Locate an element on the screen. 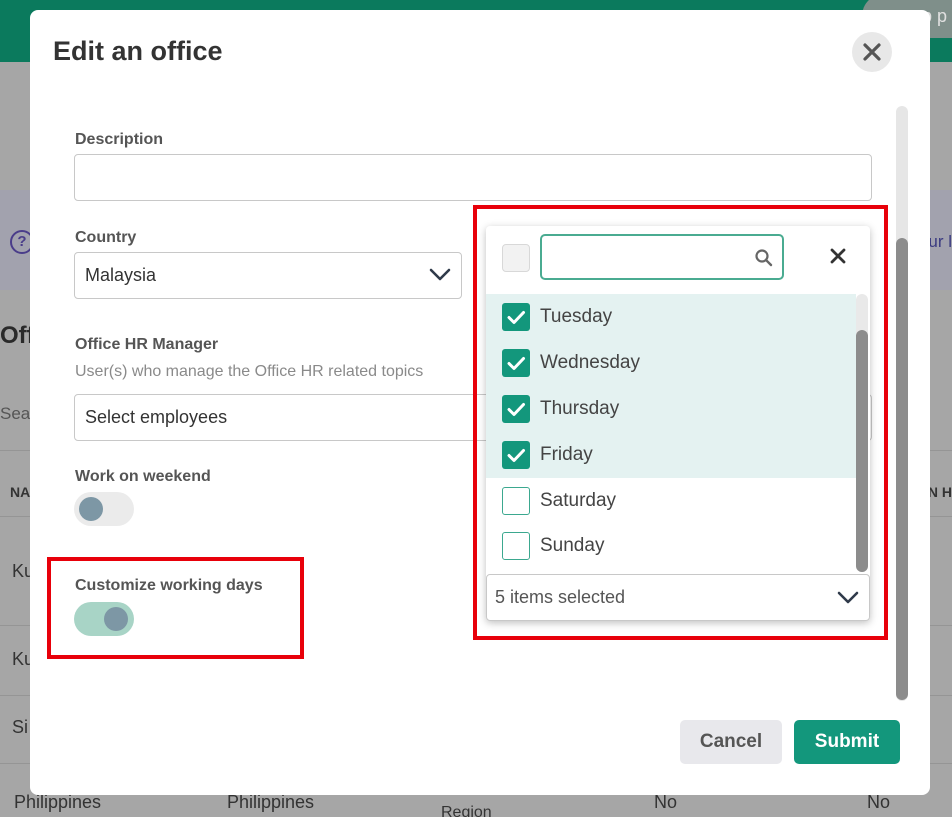  table-cell: Region is located at coordinates (466, 810).